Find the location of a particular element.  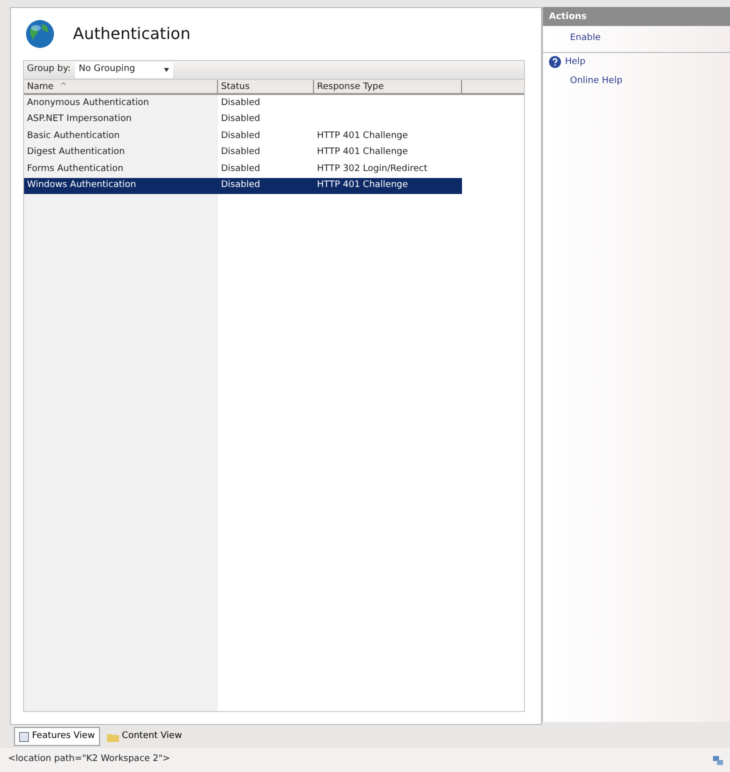

table-cell: Anonymous Authentication is located at coordinates (88, 103).